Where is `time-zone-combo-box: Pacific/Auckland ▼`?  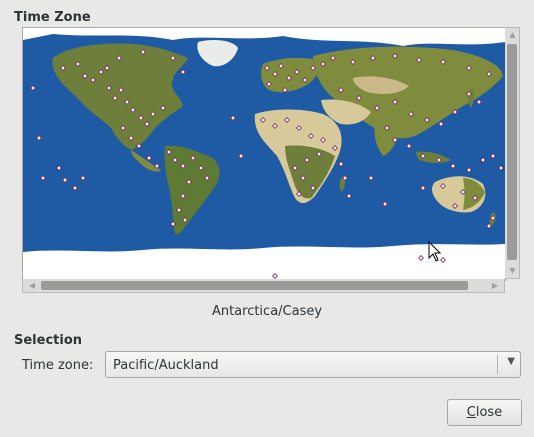
time-zone-combo-box: Pacific/Auckland ▼ is located at coordinates (313, 364).